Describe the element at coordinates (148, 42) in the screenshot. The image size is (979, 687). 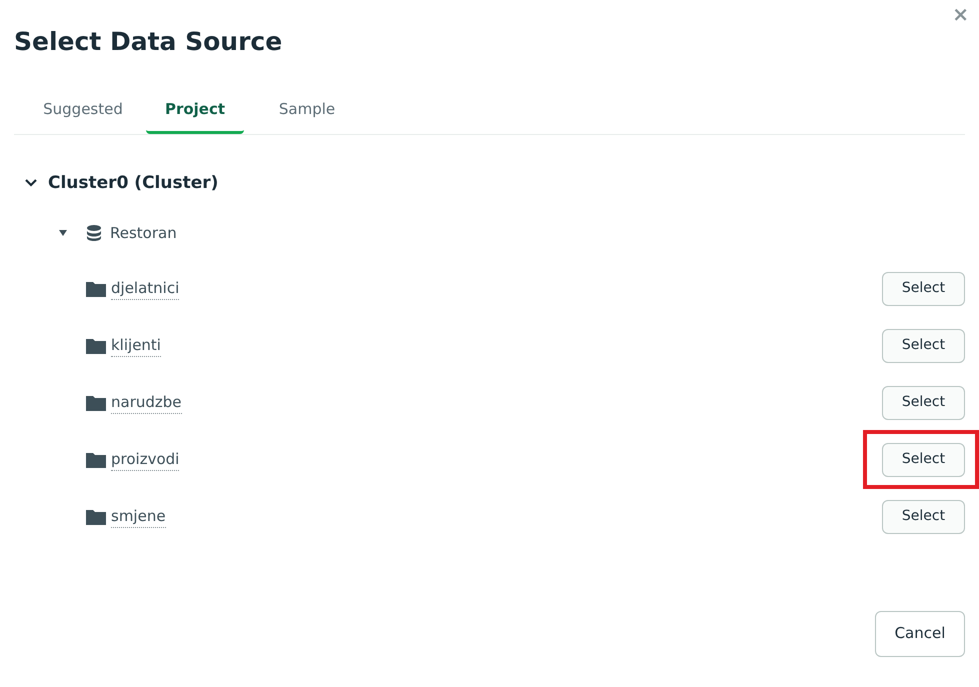
I see `dialog-title: Select Data Source` at that location.